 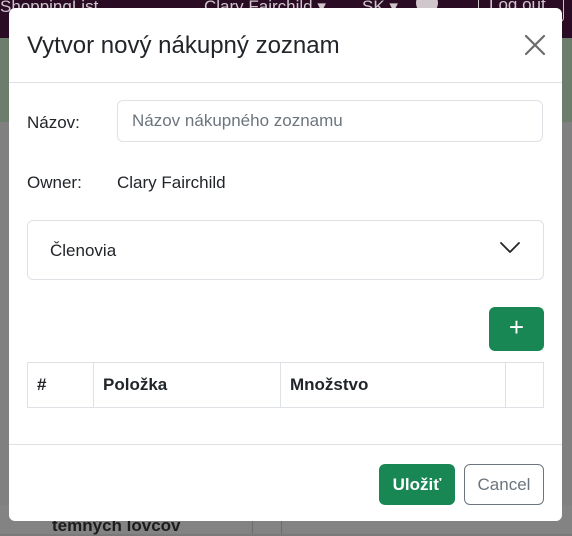 I want to click on chevron-down-icon, so click(x=510, y=247).